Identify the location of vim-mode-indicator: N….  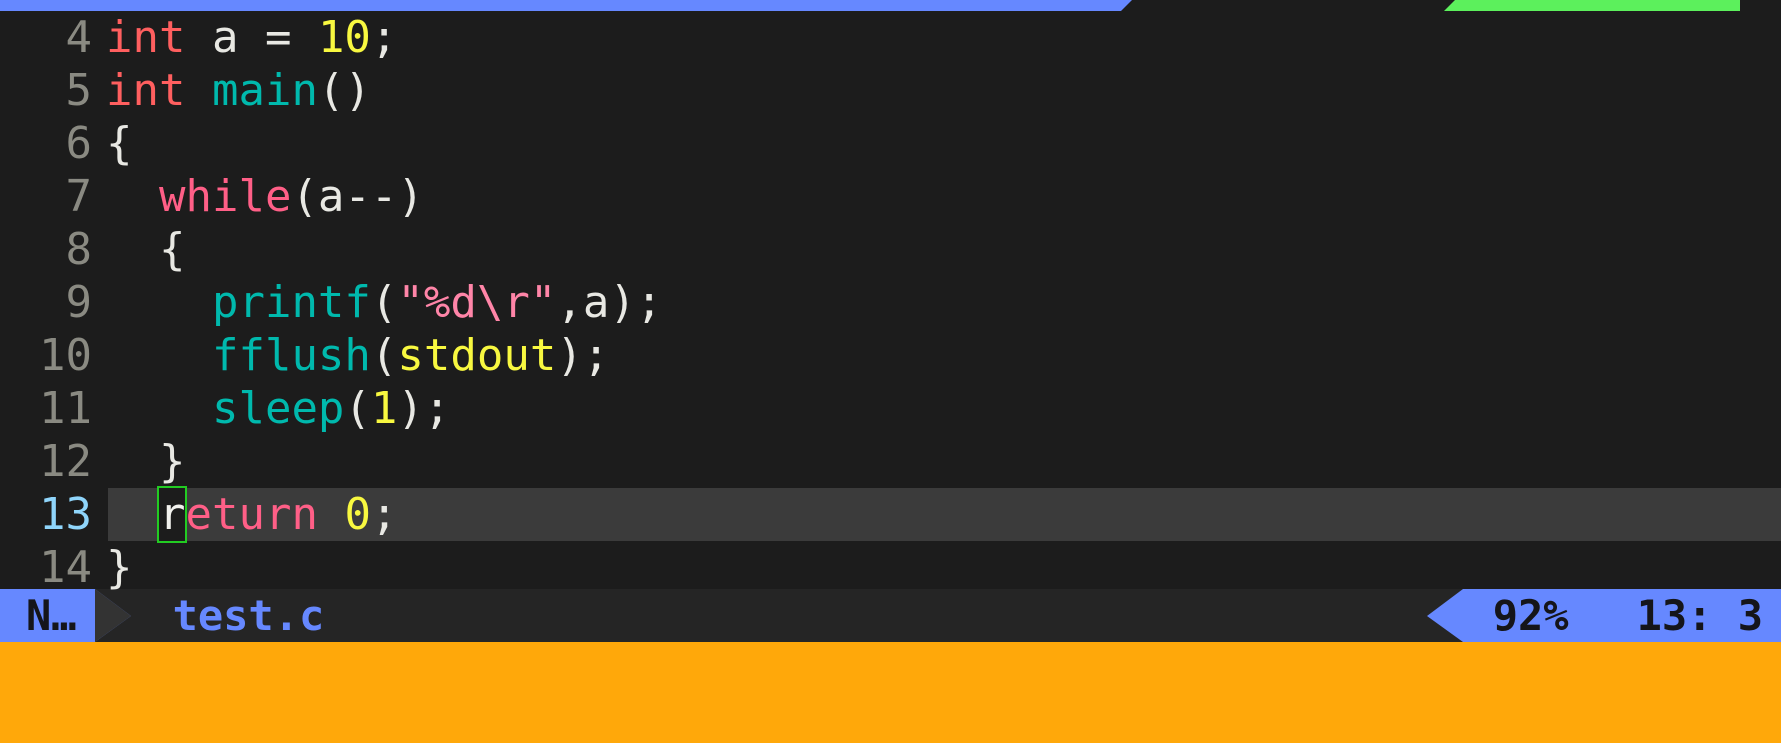
(47, 615).